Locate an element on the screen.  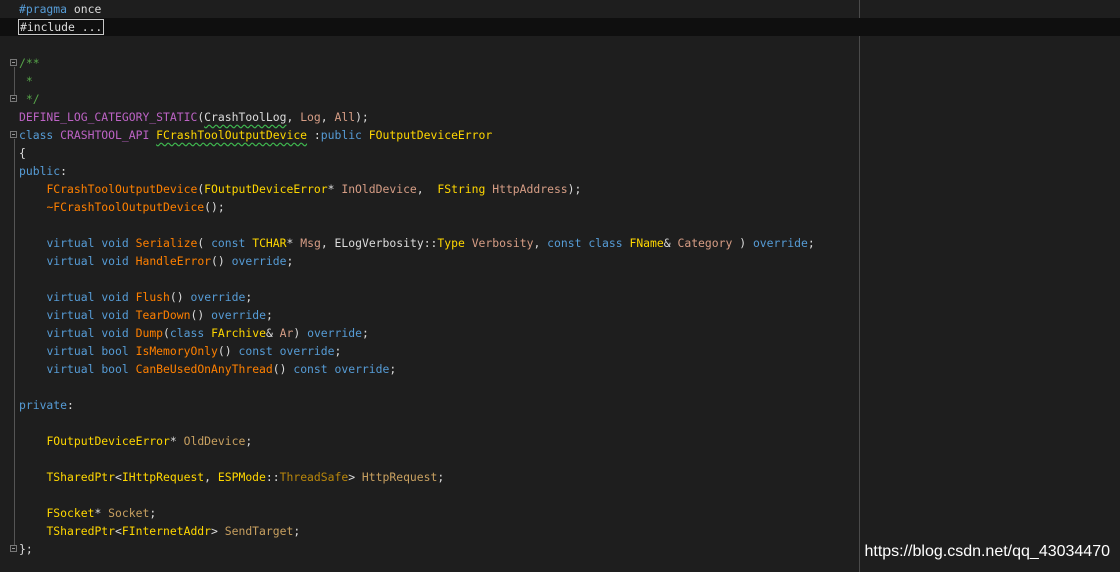
code-line: { is located at coordinates (569, 153).